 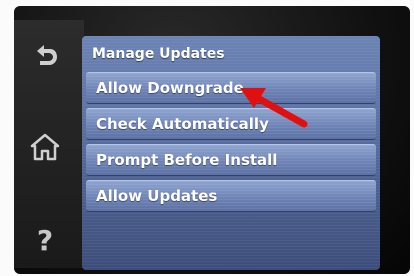 What do you see at coordinates (277, 107) in the screenshot?
I see `red-arrow-annotation` at bounding box center [277, 107].